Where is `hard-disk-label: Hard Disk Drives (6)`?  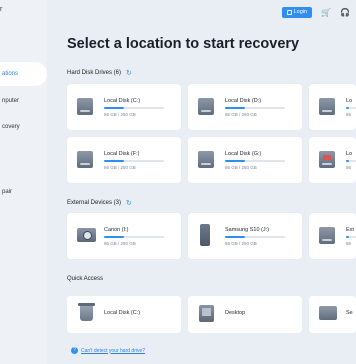 hard-disk-label: Hard Disk Drives (6) is located at coordinates (94, 73).